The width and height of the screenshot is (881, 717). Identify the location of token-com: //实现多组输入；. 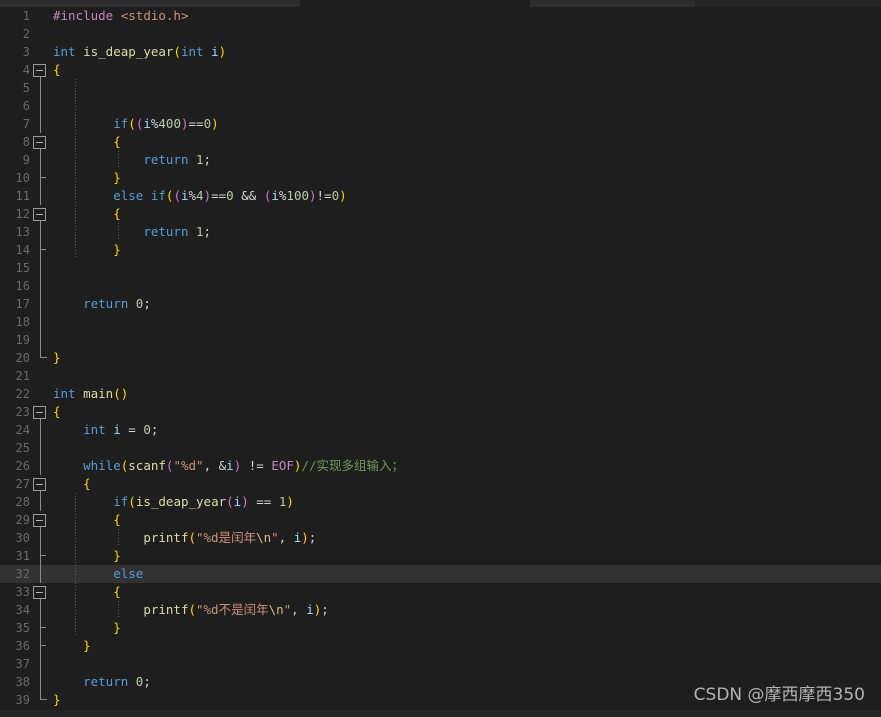
(353, 465).